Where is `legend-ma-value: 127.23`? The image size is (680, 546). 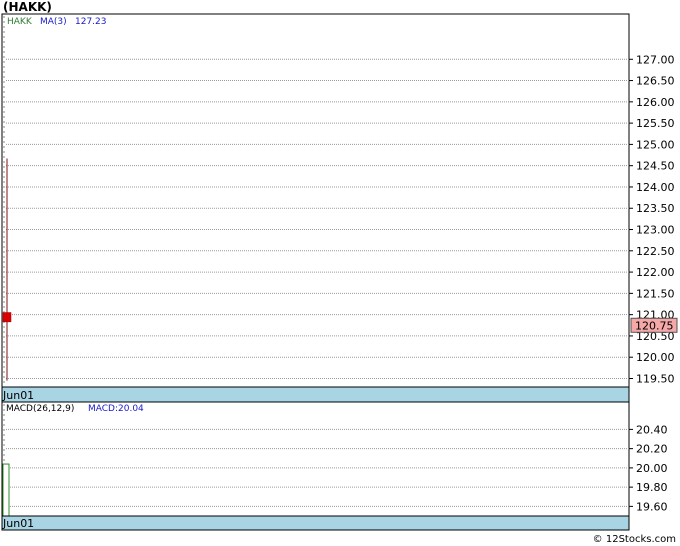 legend-ma-value: 127.23 is located at coordinates (91, 22).